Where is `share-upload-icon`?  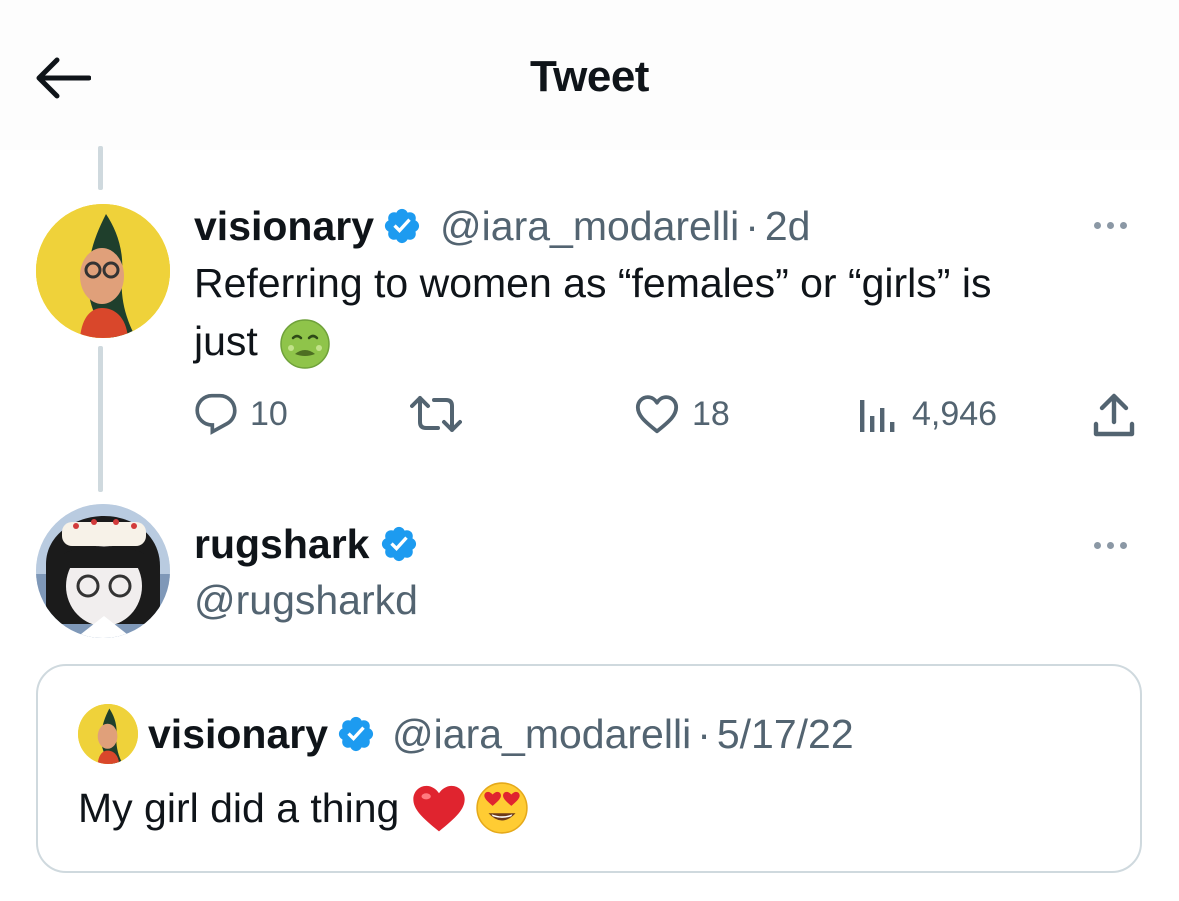 share-upload-icon is located at coordinates (1114, 415).